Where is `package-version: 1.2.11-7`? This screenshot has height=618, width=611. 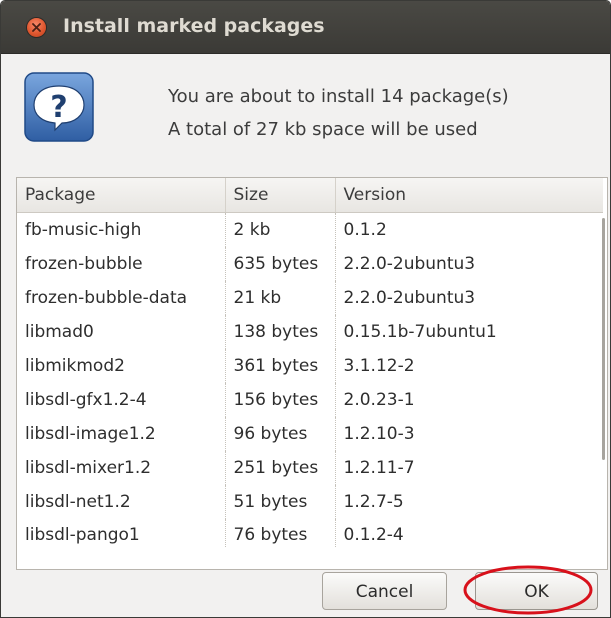 package-version: 1.2.11-7 is located at coordinates (468, 468).